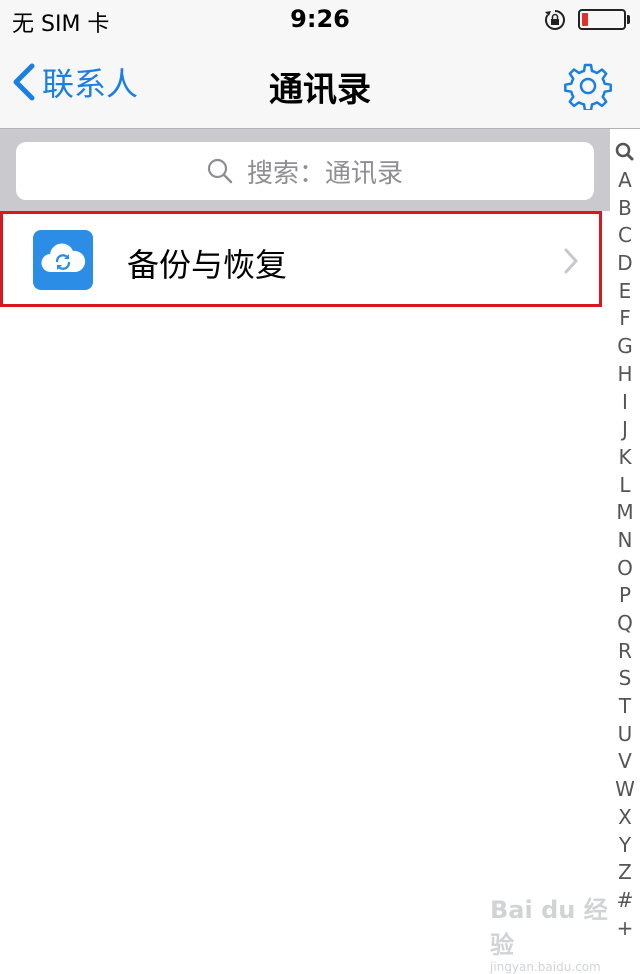  I want to click on status-bar: 无 SIM 卡 9:26, so click(320, 20).